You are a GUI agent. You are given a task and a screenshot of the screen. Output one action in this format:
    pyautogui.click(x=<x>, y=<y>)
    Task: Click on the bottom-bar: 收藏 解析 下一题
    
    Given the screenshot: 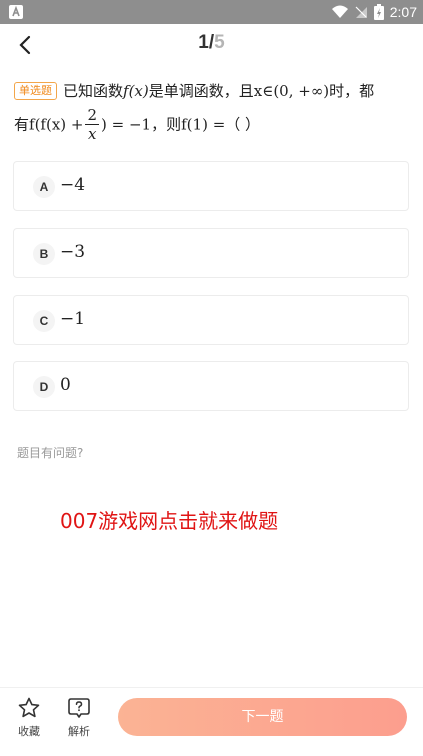 What is the action you would take?
    pyautogui.click(x=211, y=721)
    